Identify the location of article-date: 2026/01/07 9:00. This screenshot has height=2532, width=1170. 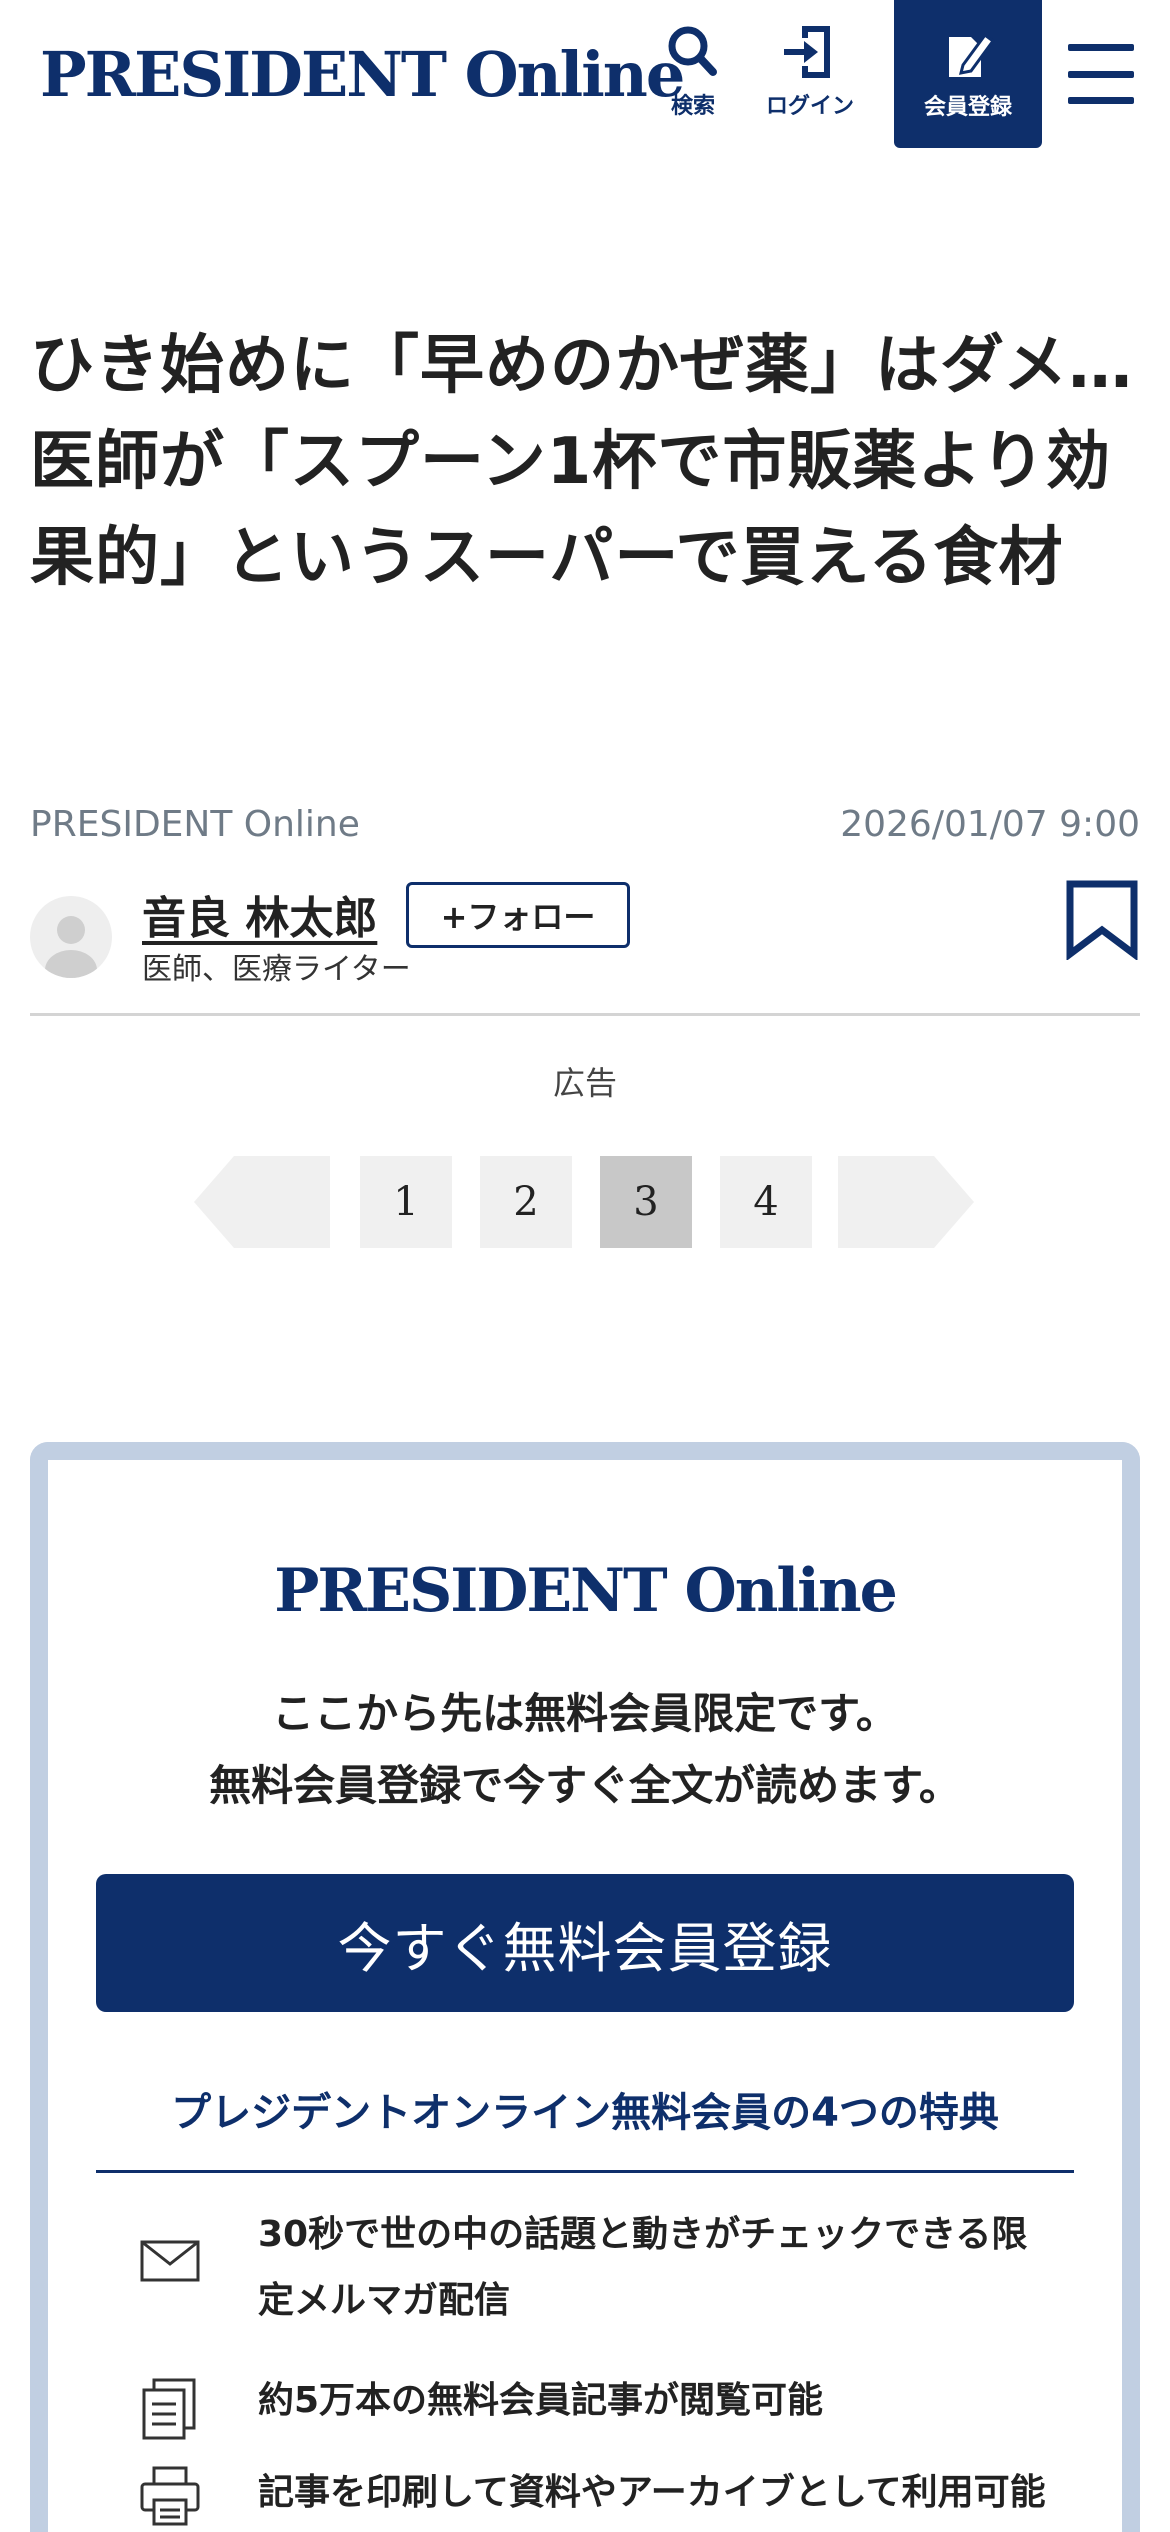
(990, 824).